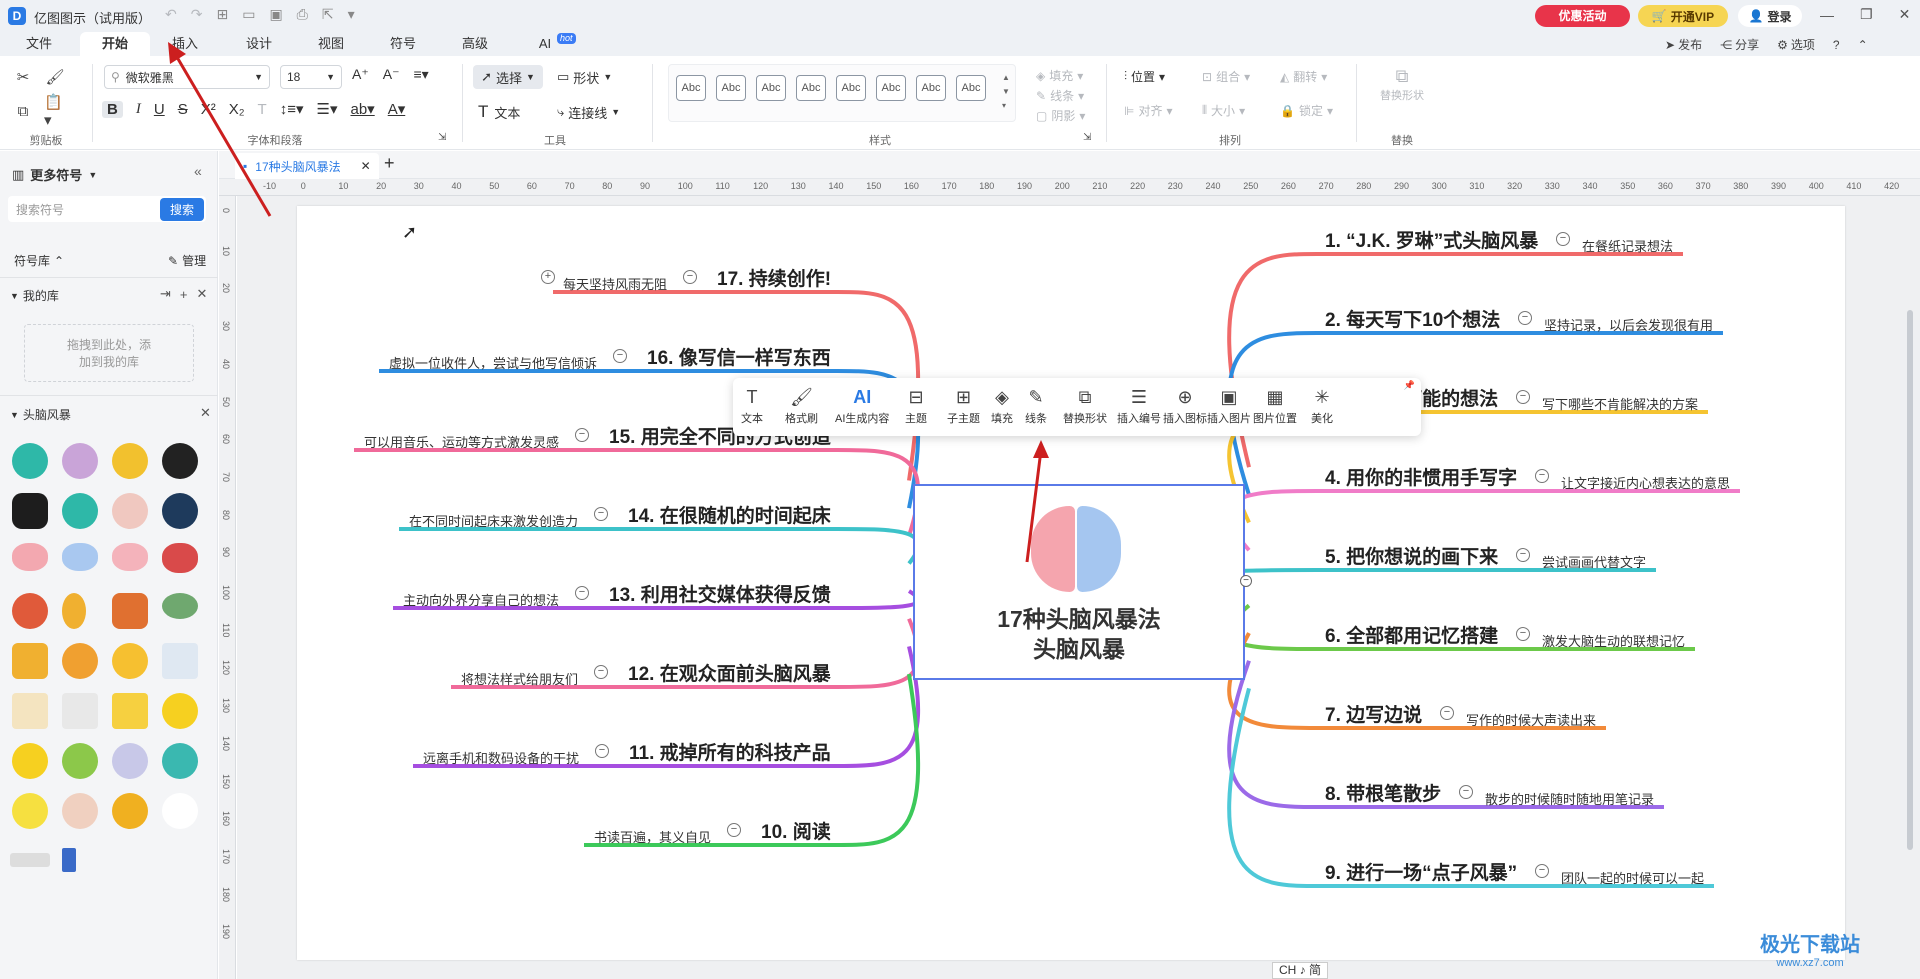 The height and width of the screenshot is (979, 1920). What do you see at coordinates (1863, 45) in the screenshot?
I see `collapse-ribbon-icon: ⌃` at bounding box center [1863, 45].